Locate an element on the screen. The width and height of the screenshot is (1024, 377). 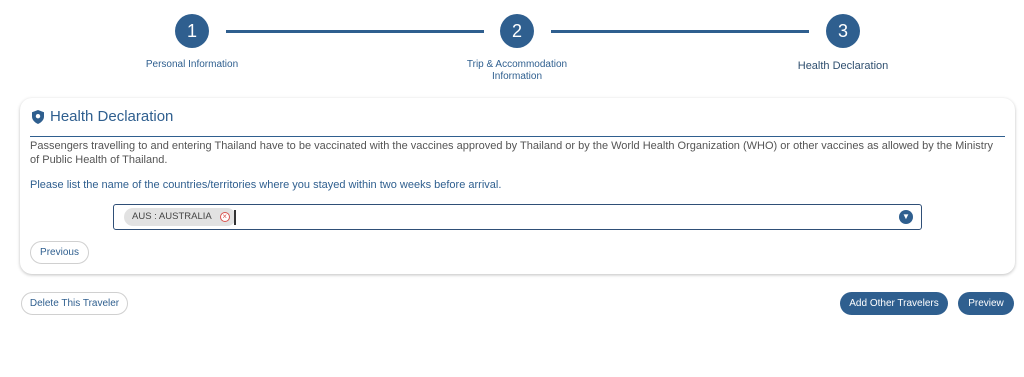
country-chip-label: AUS : AUSTRALIA is located at coordinates (172, 216).